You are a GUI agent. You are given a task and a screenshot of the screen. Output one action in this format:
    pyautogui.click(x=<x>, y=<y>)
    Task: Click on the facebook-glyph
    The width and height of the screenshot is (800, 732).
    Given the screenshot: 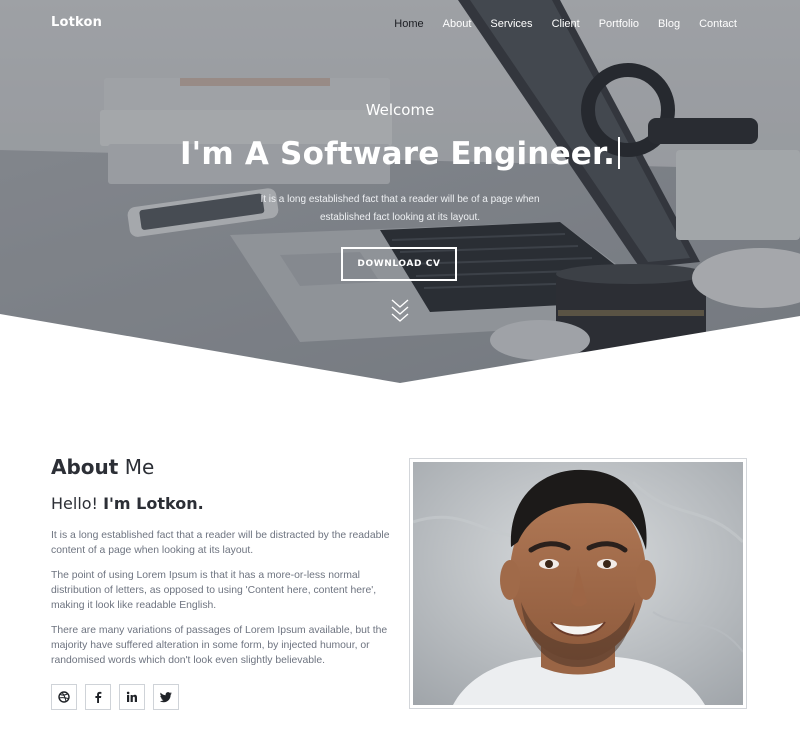 What is the action you would take?
    pyautogui.click(x=98, y=697)
    